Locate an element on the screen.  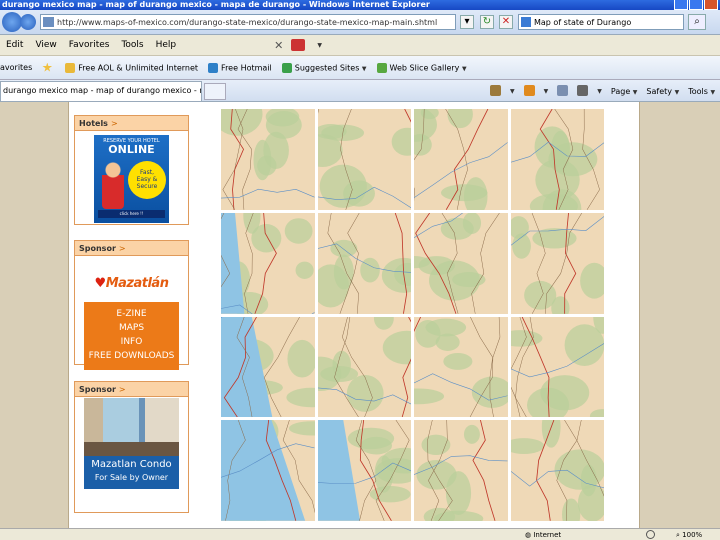
page-icon is located at coordinates (48, 22).